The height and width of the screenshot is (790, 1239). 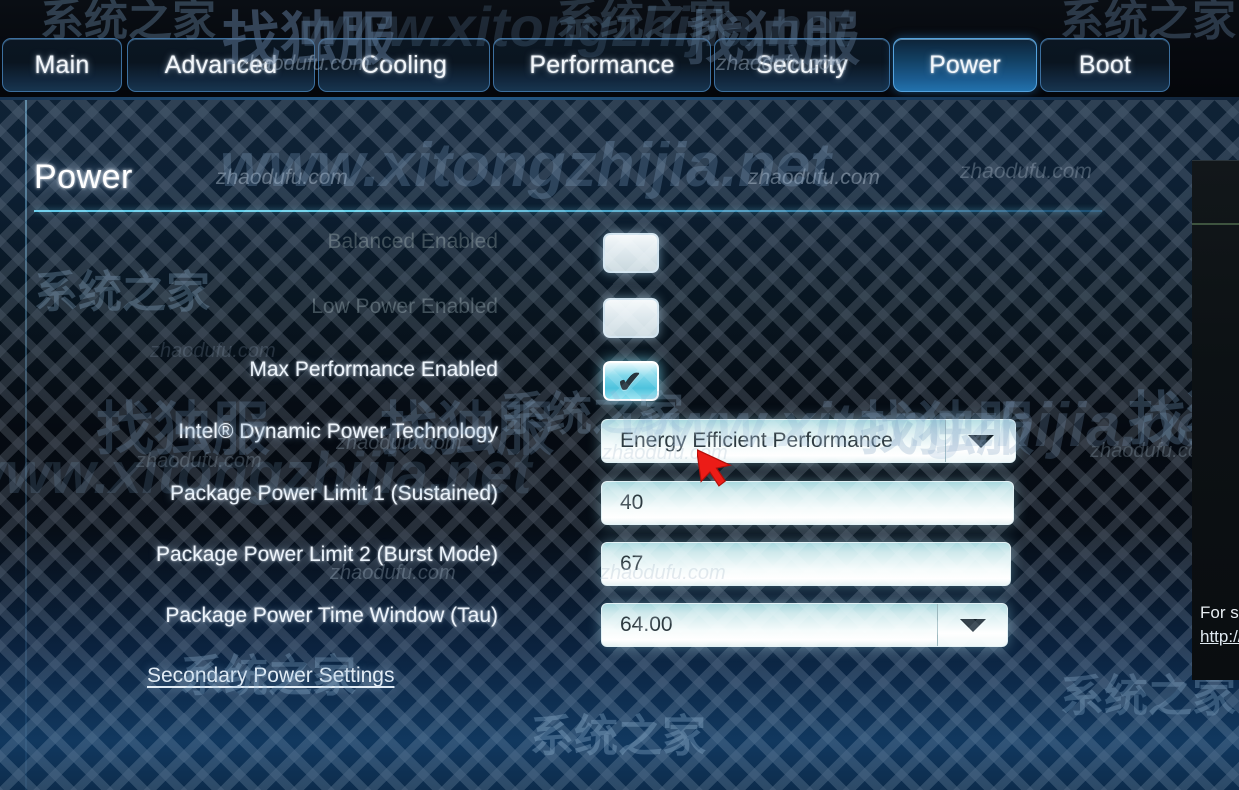 I want to click on setting-label: Low Power Enabled, so click(x=404, y=306).